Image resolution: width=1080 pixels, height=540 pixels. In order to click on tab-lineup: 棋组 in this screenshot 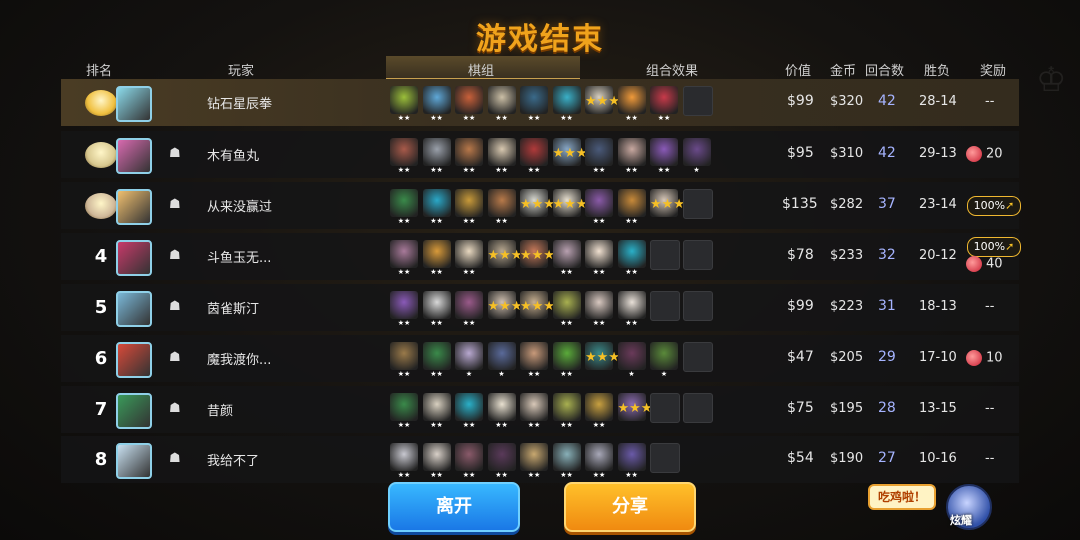, I will do `click(481, 69)`.